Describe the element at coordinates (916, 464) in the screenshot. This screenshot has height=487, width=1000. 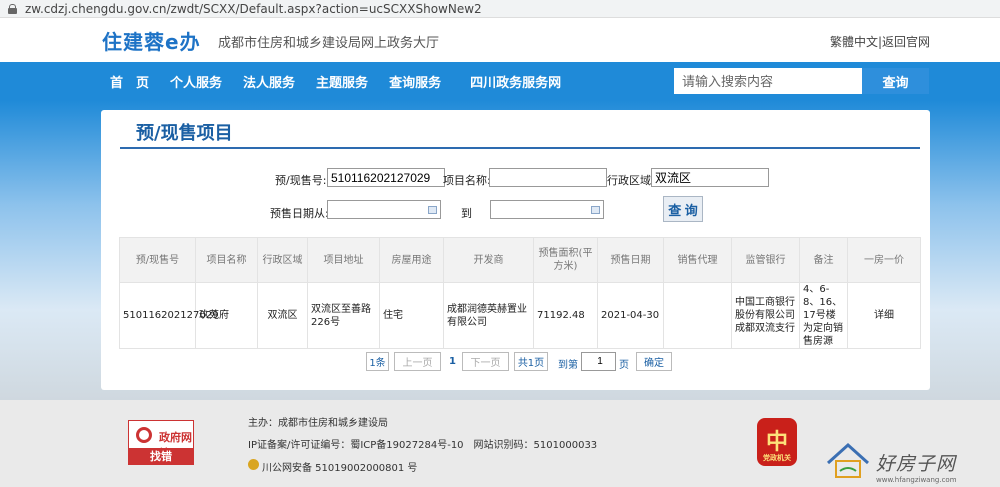
I see `watermark-text: 好房子网` at that location.